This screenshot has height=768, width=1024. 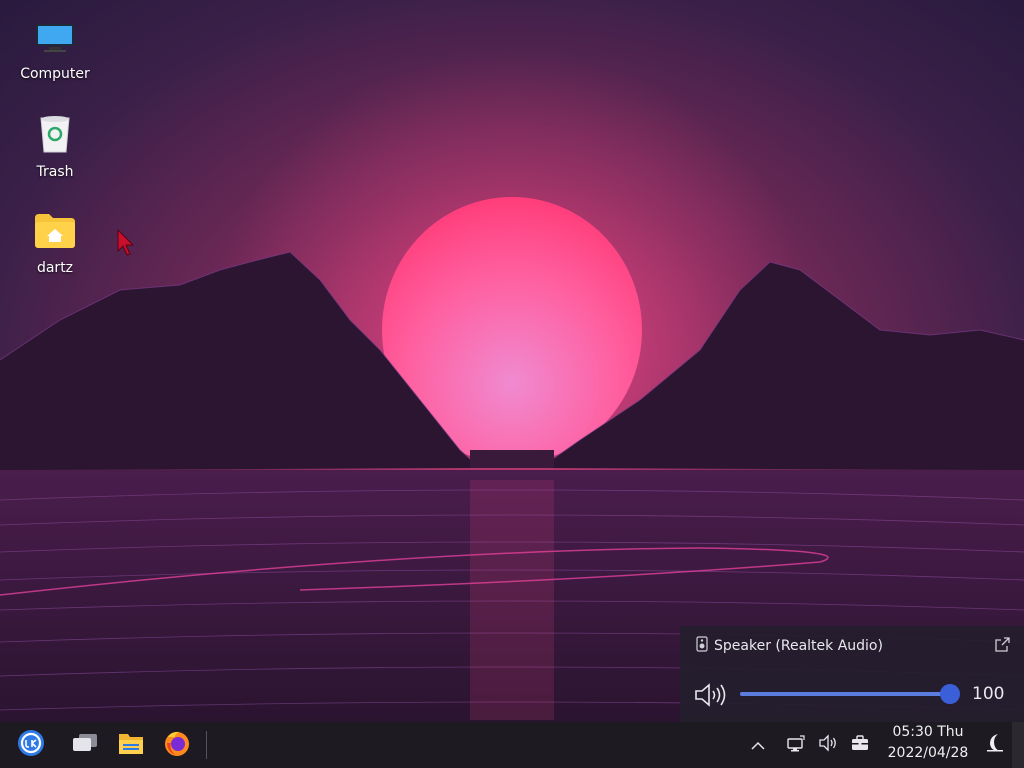 I want to click on desktop-icon-label: Trash, so click(x=55, y=172).